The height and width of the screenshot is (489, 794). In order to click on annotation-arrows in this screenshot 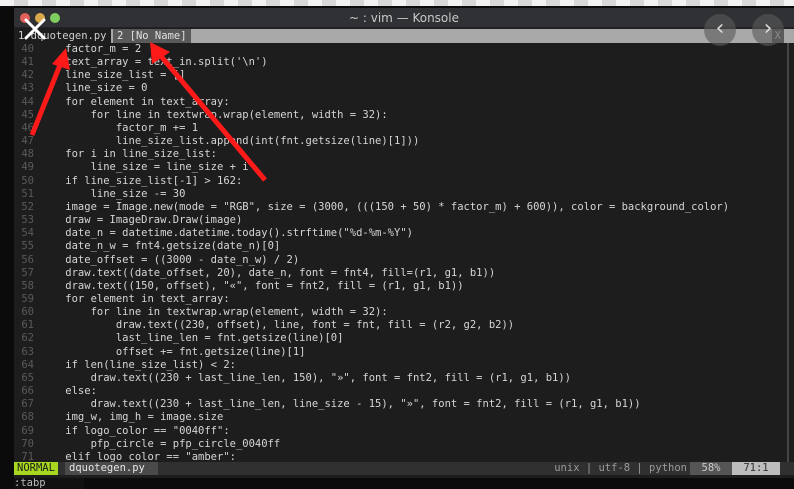, I will do `click(148, 112)`.